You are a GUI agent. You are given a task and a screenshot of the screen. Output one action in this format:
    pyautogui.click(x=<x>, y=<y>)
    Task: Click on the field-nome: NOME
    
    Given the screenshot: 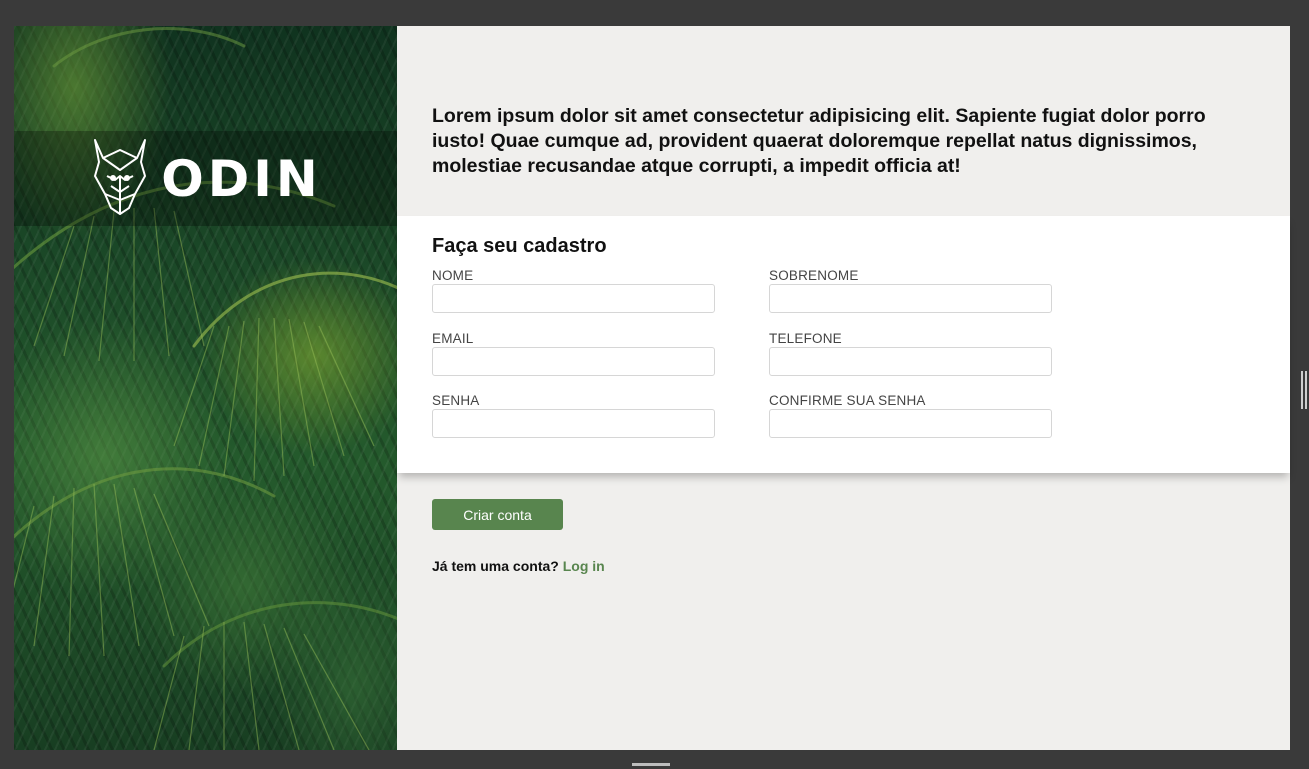 What is the action you would take?
    pyautogui.click(x=573, y=290)
    